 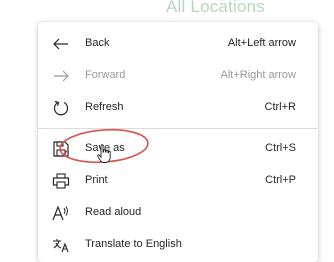 I want to click on menu-item-label: Save as, so click(x=105, y=148).